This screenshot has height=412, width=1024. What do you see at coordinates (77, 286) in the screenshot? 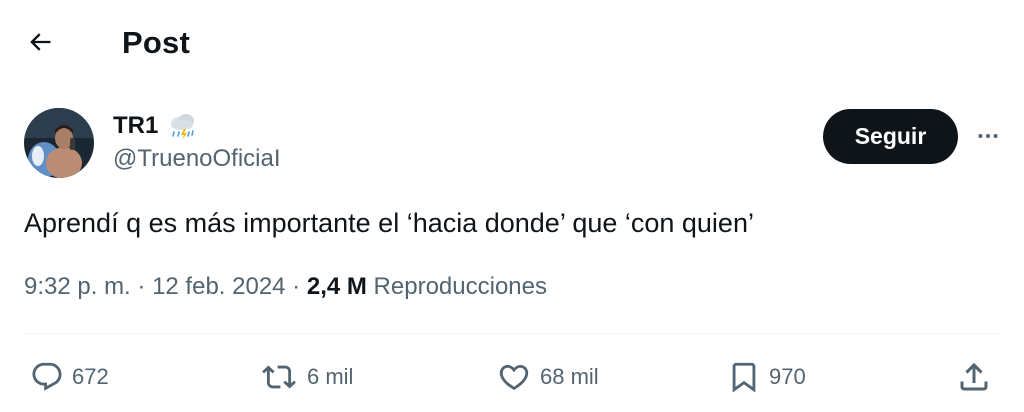
I see `post-time: 9:32 p. m.` at bounding box center [77, 286].